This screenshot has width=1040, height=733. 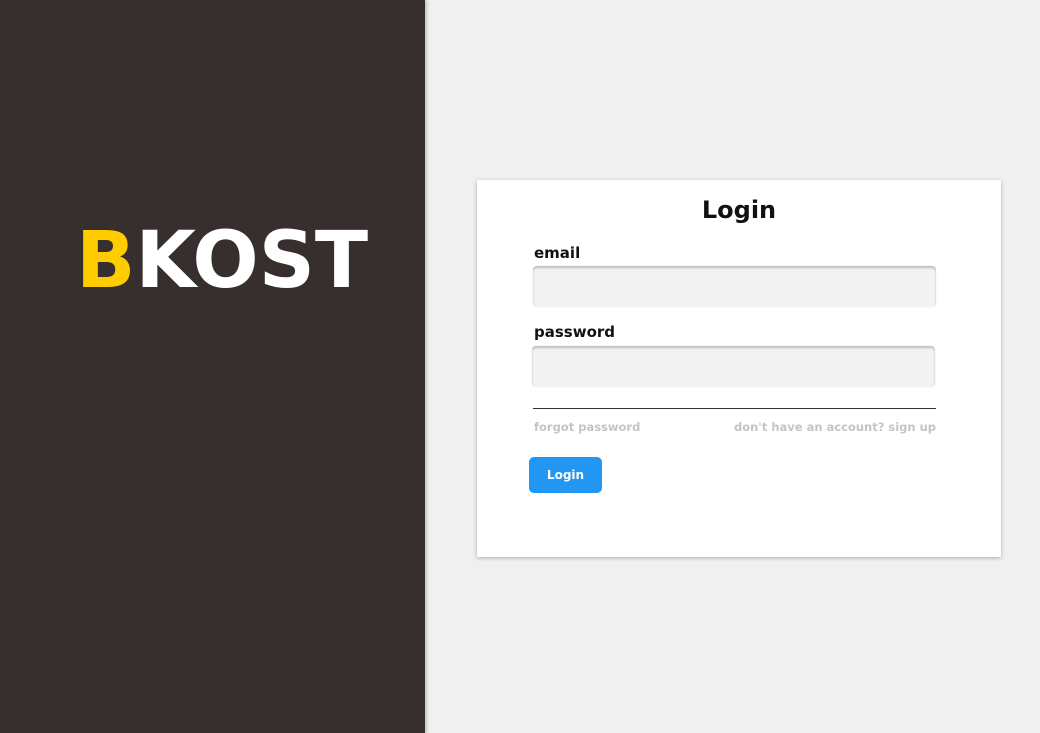 What do you see at coordinates (106, 261) in the screenshot?
I see `logo-letter-b: B` at bounding box center [106, 261].